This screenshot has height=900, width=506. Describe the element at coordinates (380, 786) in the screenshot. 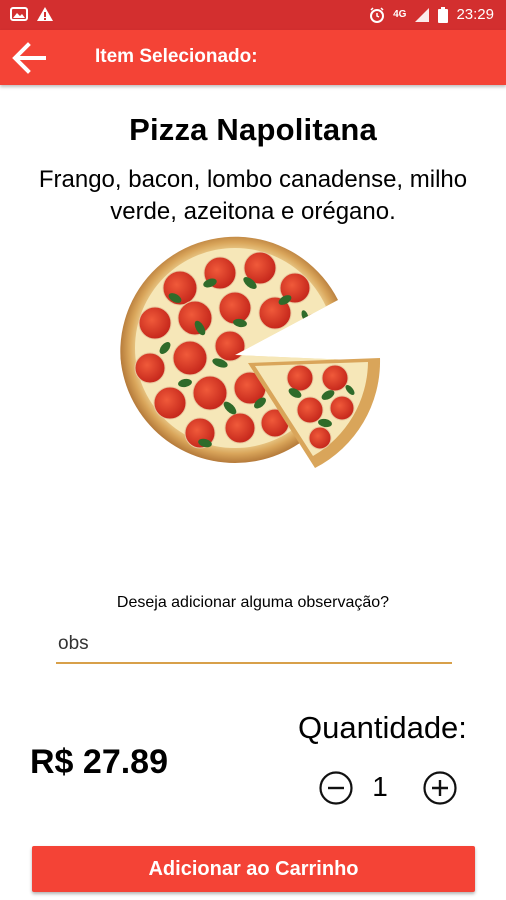

I see `quantity-value: 1` at that location.